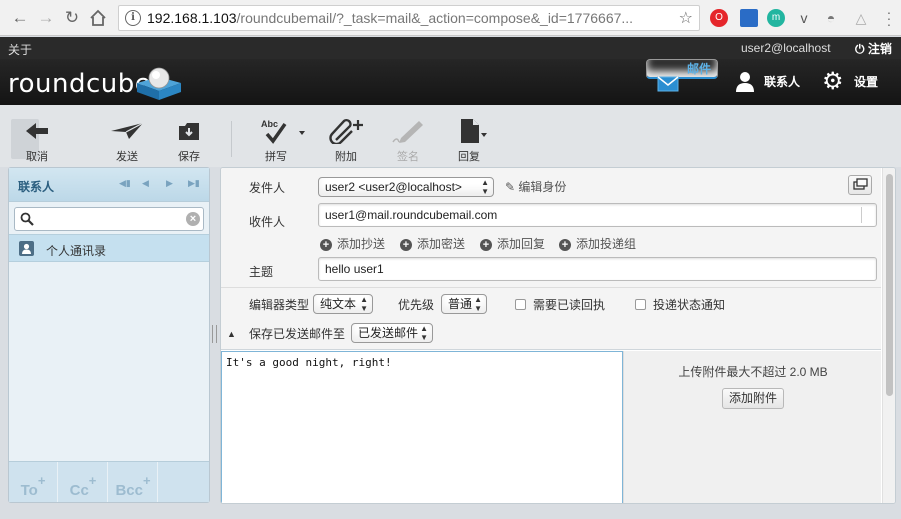 This screenshot has width=901, height=519. I want to click on prev-page-icon: ◀, so click(145, 183).